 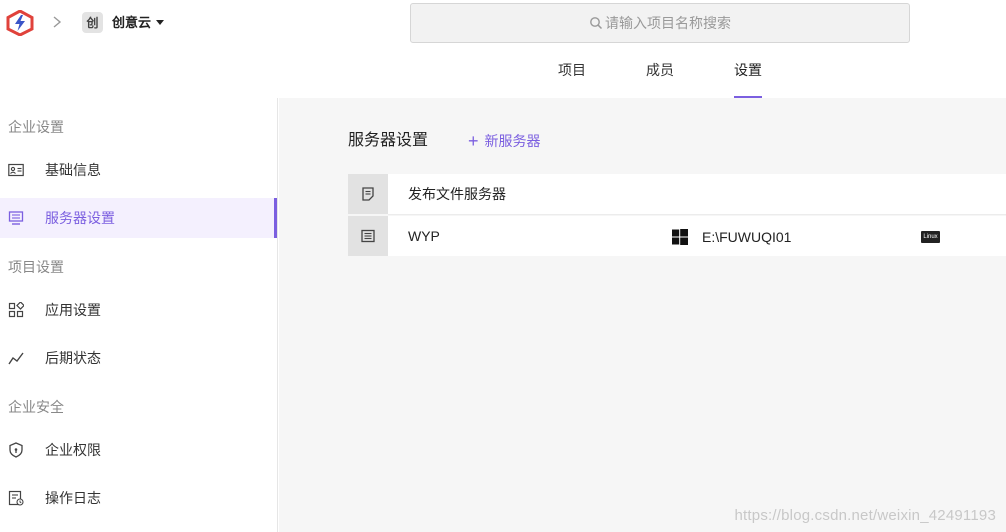 What do you see at coordinates (138, 450) in the screenshot?
I see `sidebar-item-enterprise-permissions: 企业权限` at bounding box center [138, 450].